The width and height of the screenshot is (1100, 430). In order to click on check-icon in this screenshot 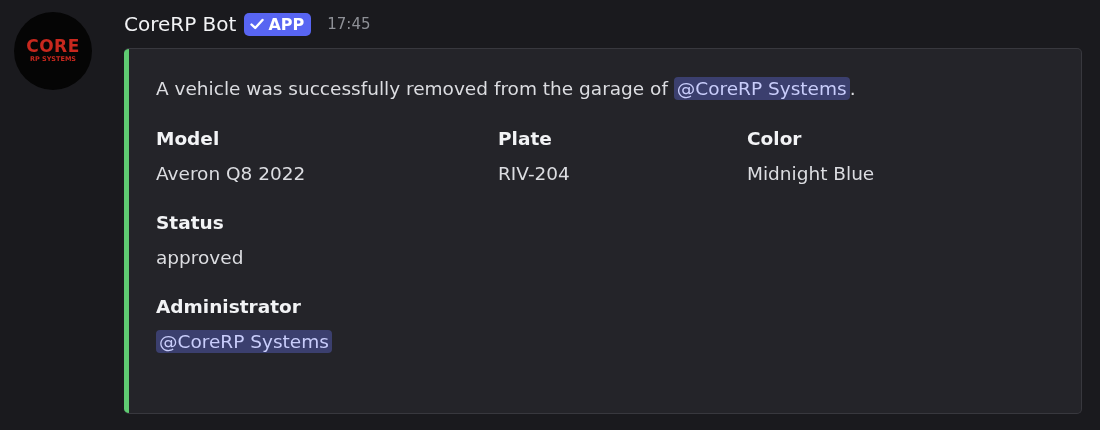, I will do `click(257, 24)`.